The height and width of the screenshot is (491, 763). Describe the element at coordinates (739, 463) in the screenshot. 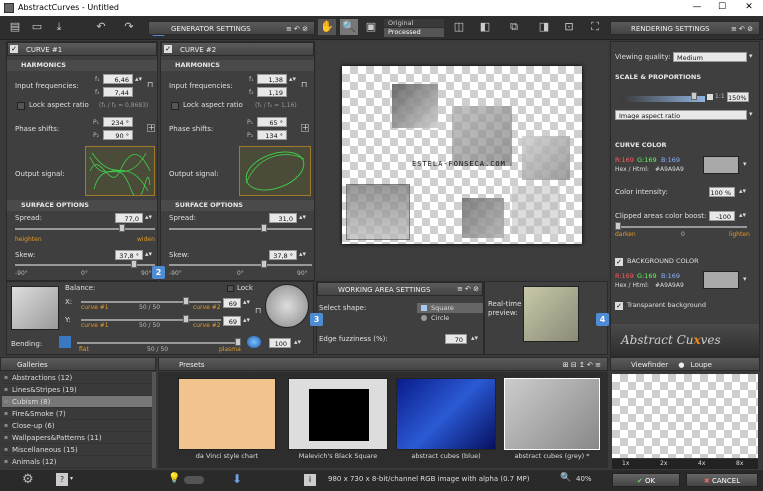

I see `zoom-8x: 8x` at that location.